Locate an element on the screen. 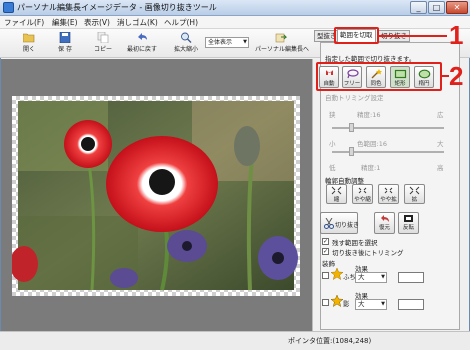 The image size is (470, 350). trim-after-cut-label: 切り抜き後にトリミング is located at coordinates (368, 253).